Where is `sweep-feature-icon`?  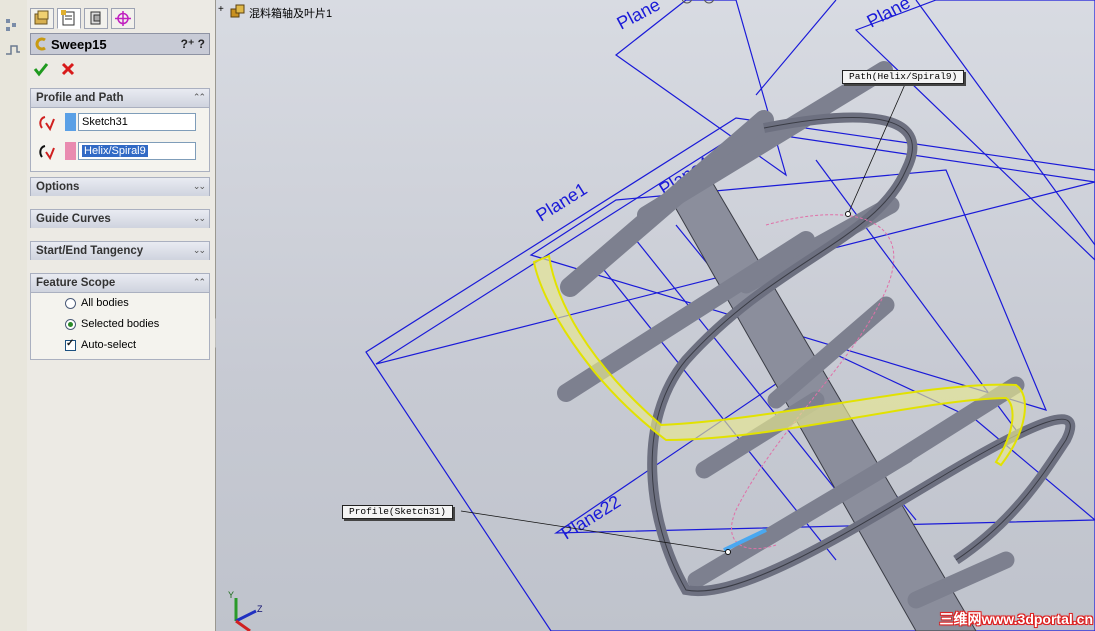
sweep-feature-icon is located at coordinates (40, 44).